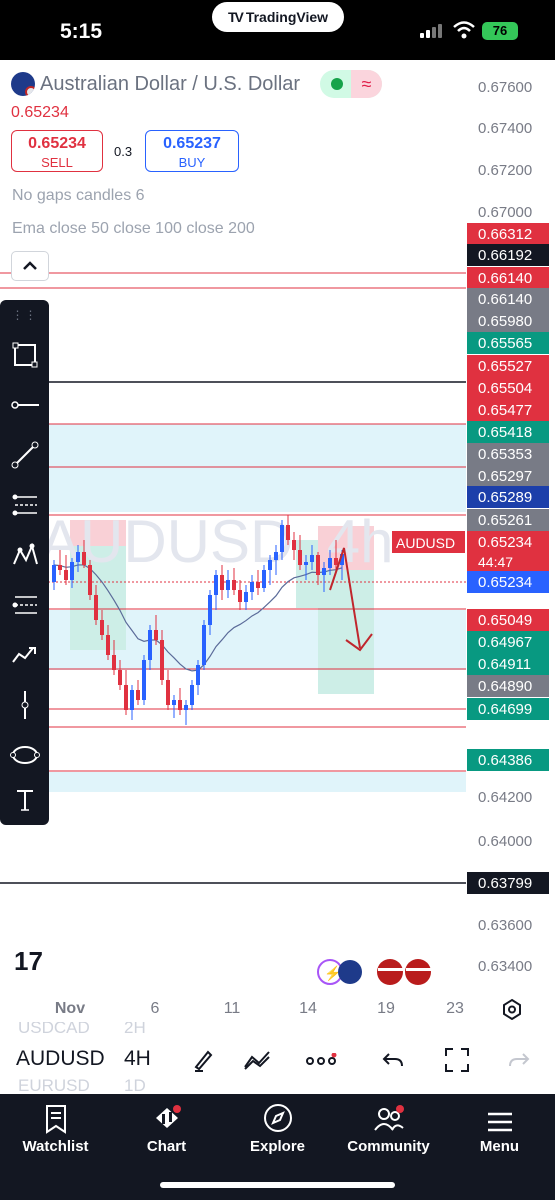 The image size is (555, 1200). I want to click on price-label: 0.65297, so click(505, 476).